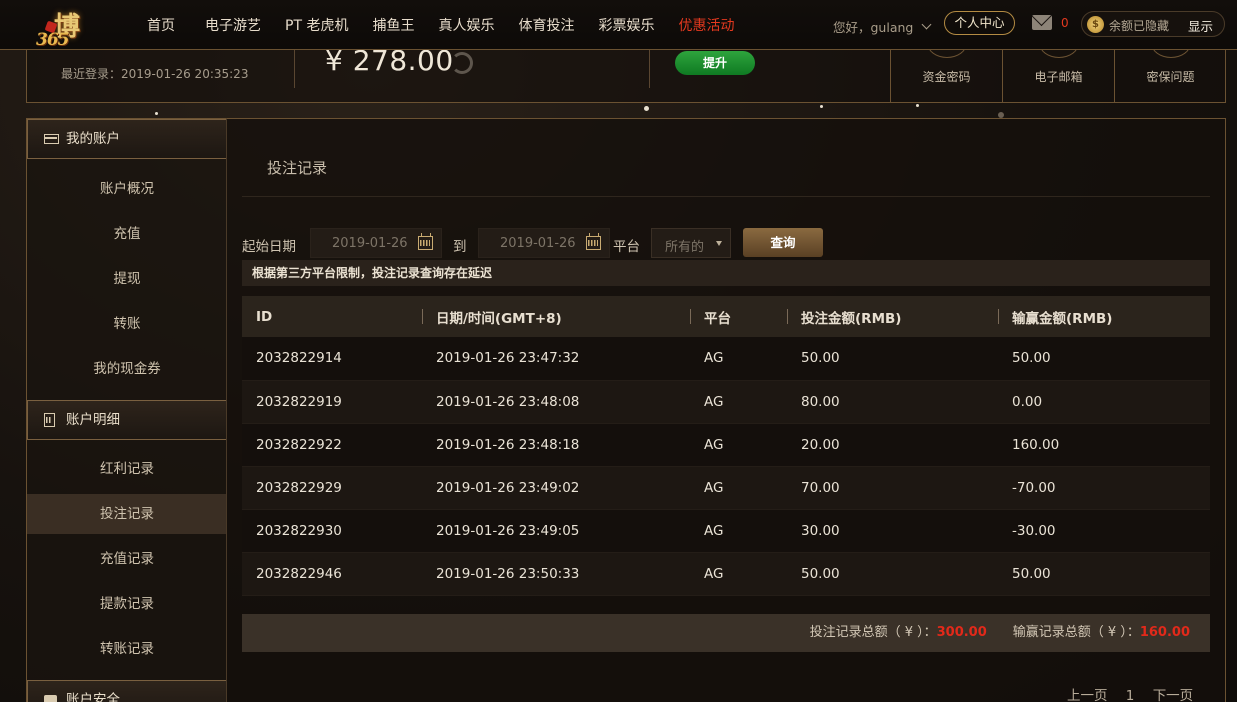  Describe the element at coordinates (556, 402) in the screenshot. I see `cell-datetime: 2019-01-26 23:48:08` at that location.